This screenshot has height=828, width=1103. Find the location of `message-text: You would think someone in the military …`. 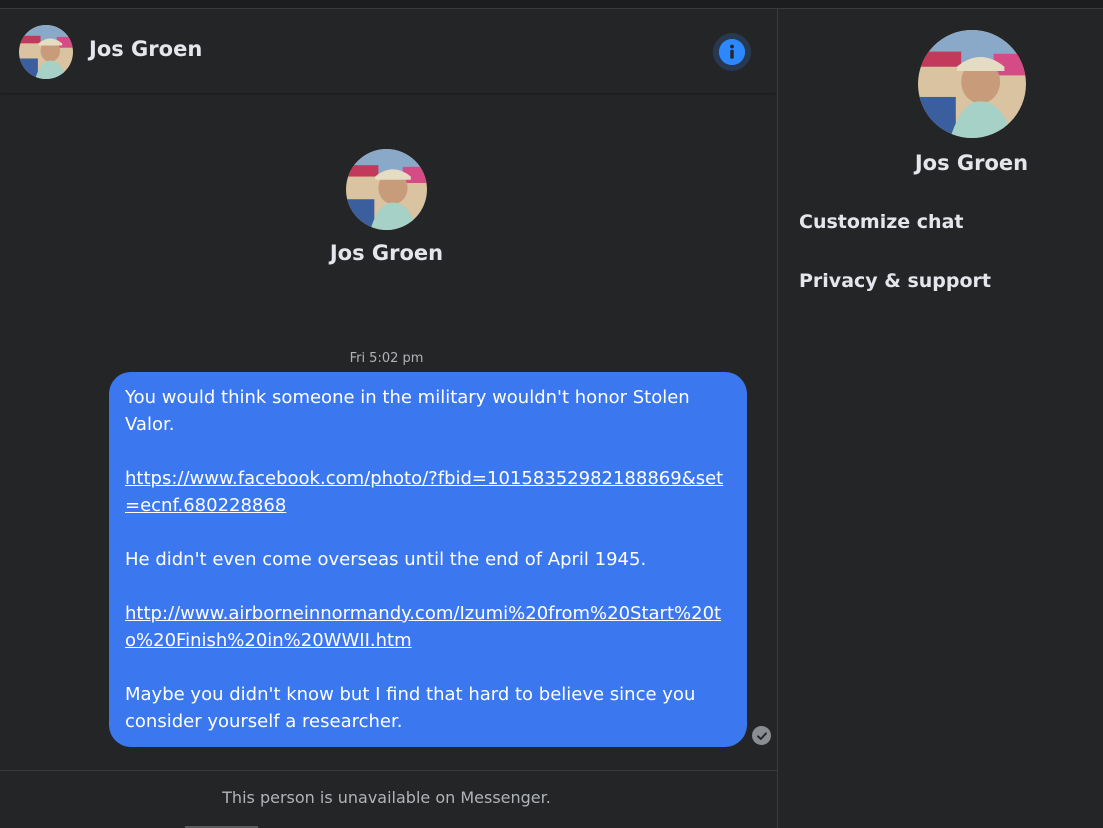

message-text: You would think someone in the military … is located at coordinates (407, 411).